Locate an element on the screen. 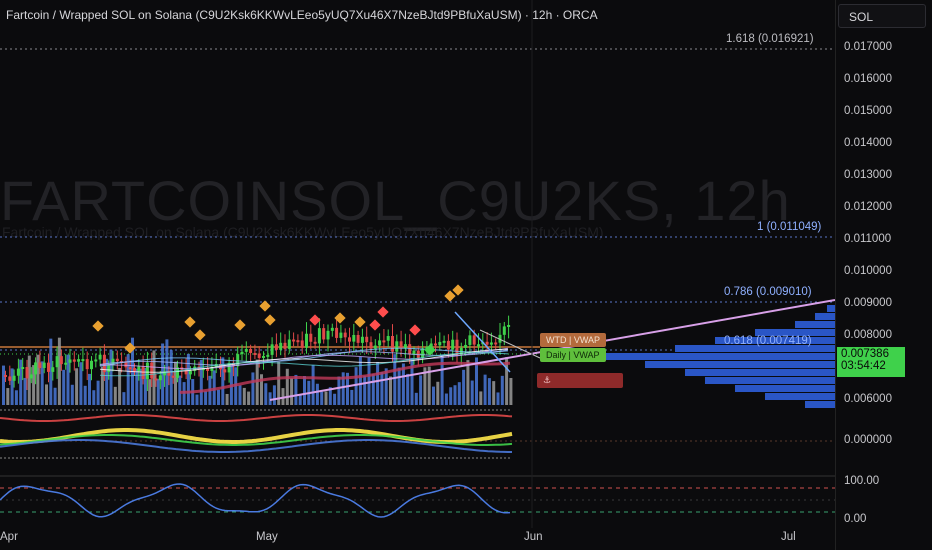 The image size is (932, 550). price-tick: 0.017000 is located at coordinates (868, 47).